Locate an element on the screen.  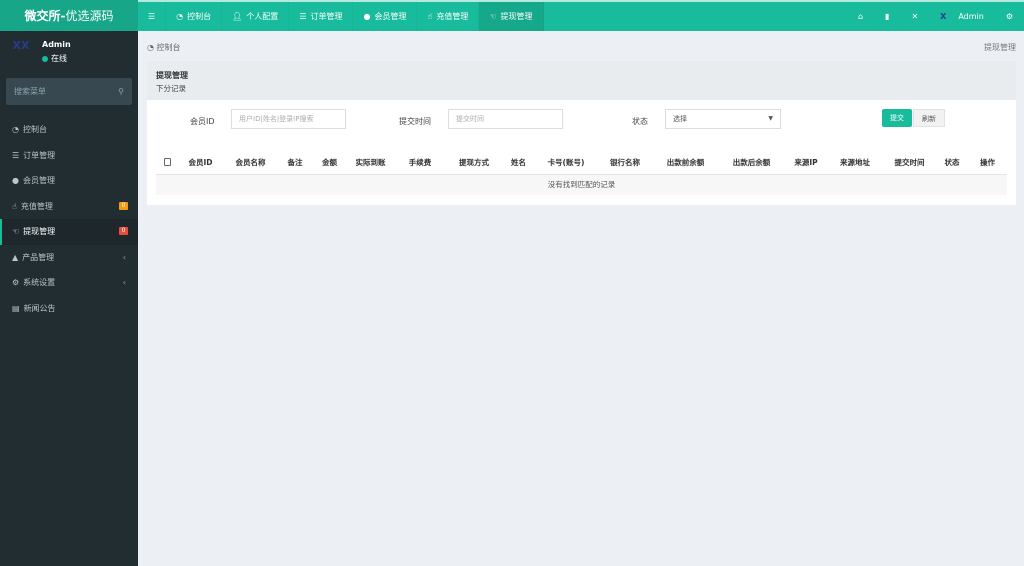
column-header: 实际到账 is located at coordinates (370, 163).